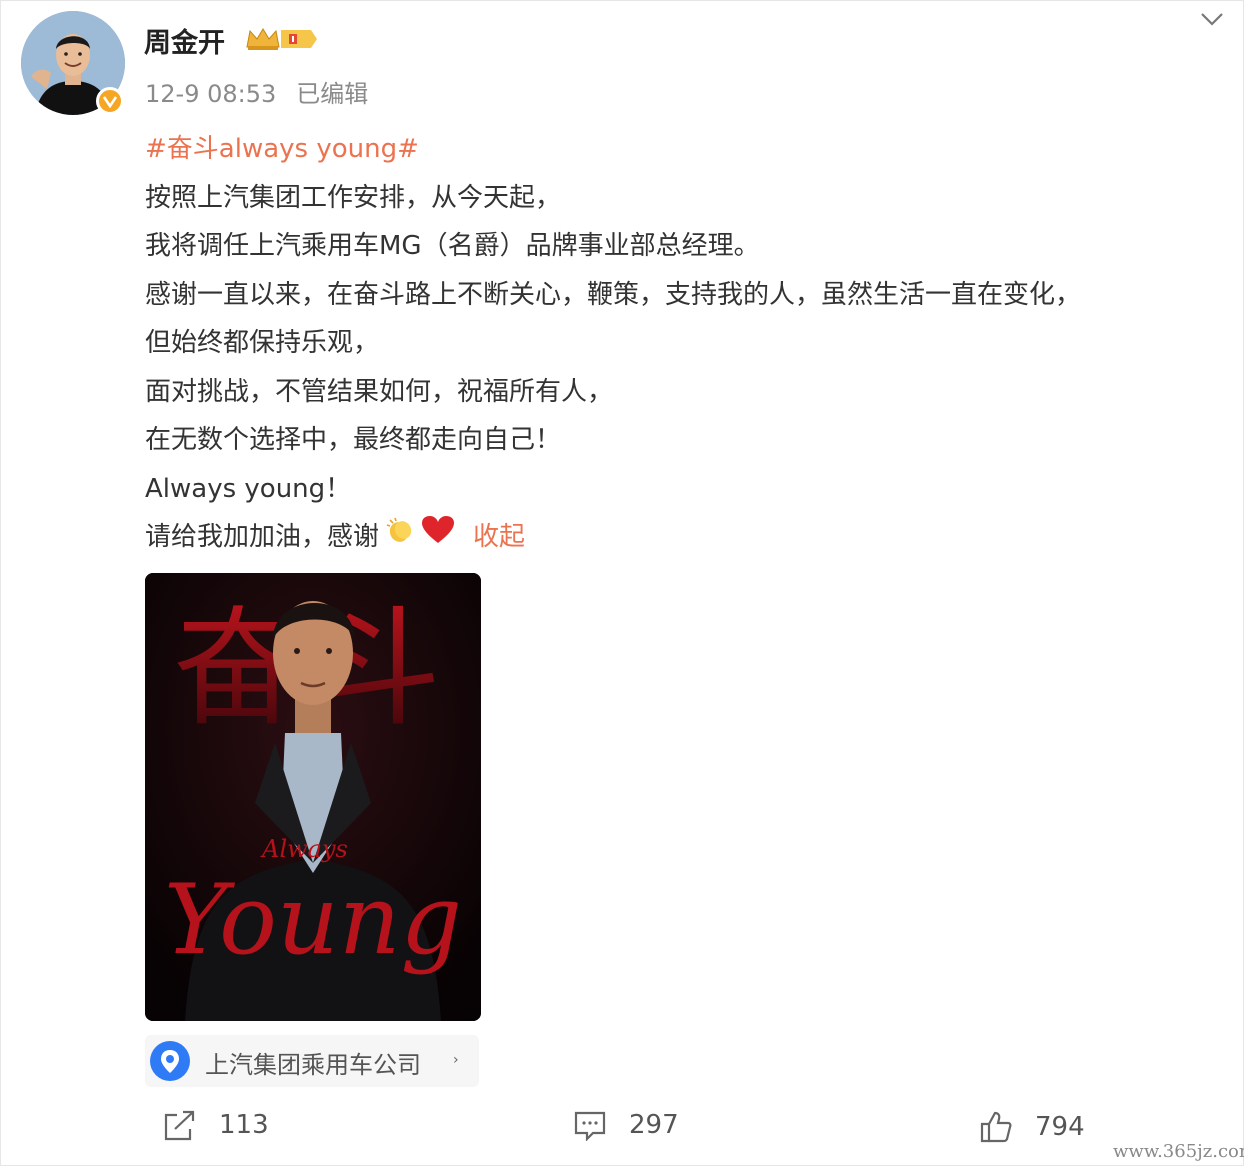 Image resolution: width=1244 pixels, height=1166 pixels. I want to click on heart-emoji-icon, so click(438, 537).